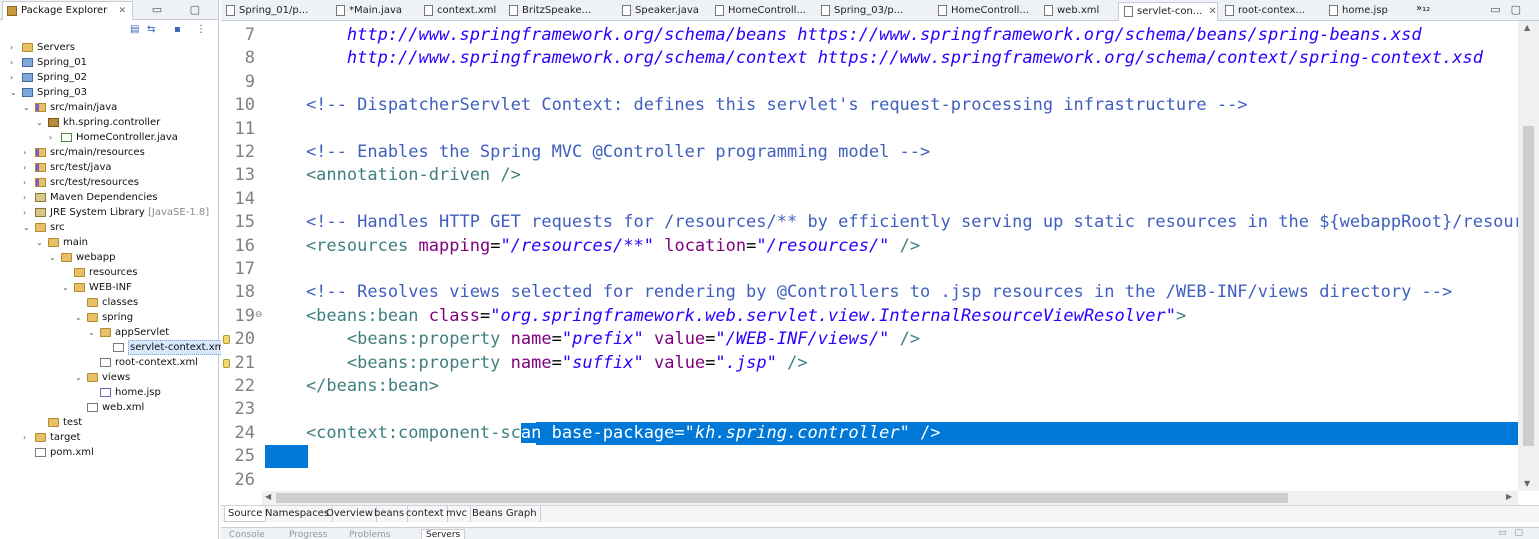 The width and height of the screenshot is (1539, 539). Describe the element at coordinates (393, 175) in the screenshot. I see `code-line: <annotation-driven />` at that location.